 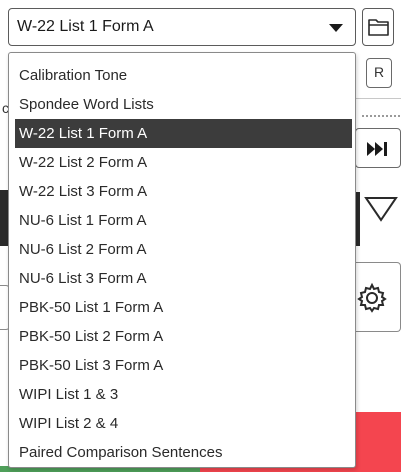 I want to click on dropdown-option: WIPI List 2 & 4, so click(x=183, y=423).